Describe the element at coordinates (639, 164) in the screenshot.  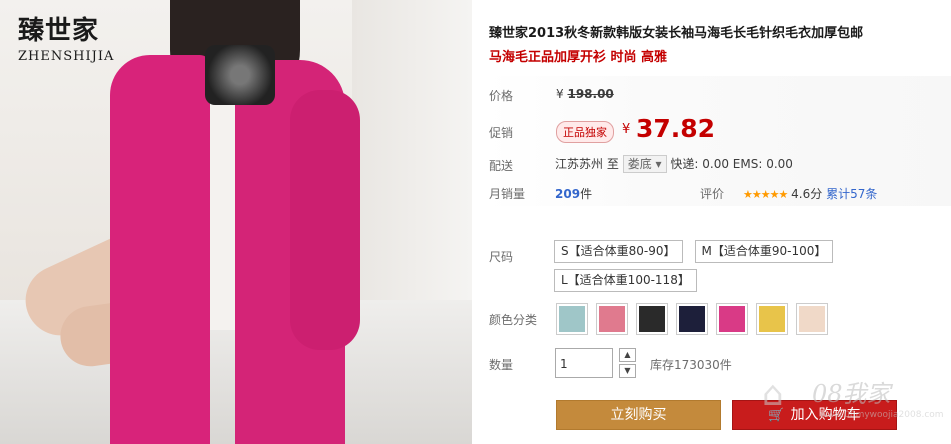
I see `destination-value: 娄底` at that location.